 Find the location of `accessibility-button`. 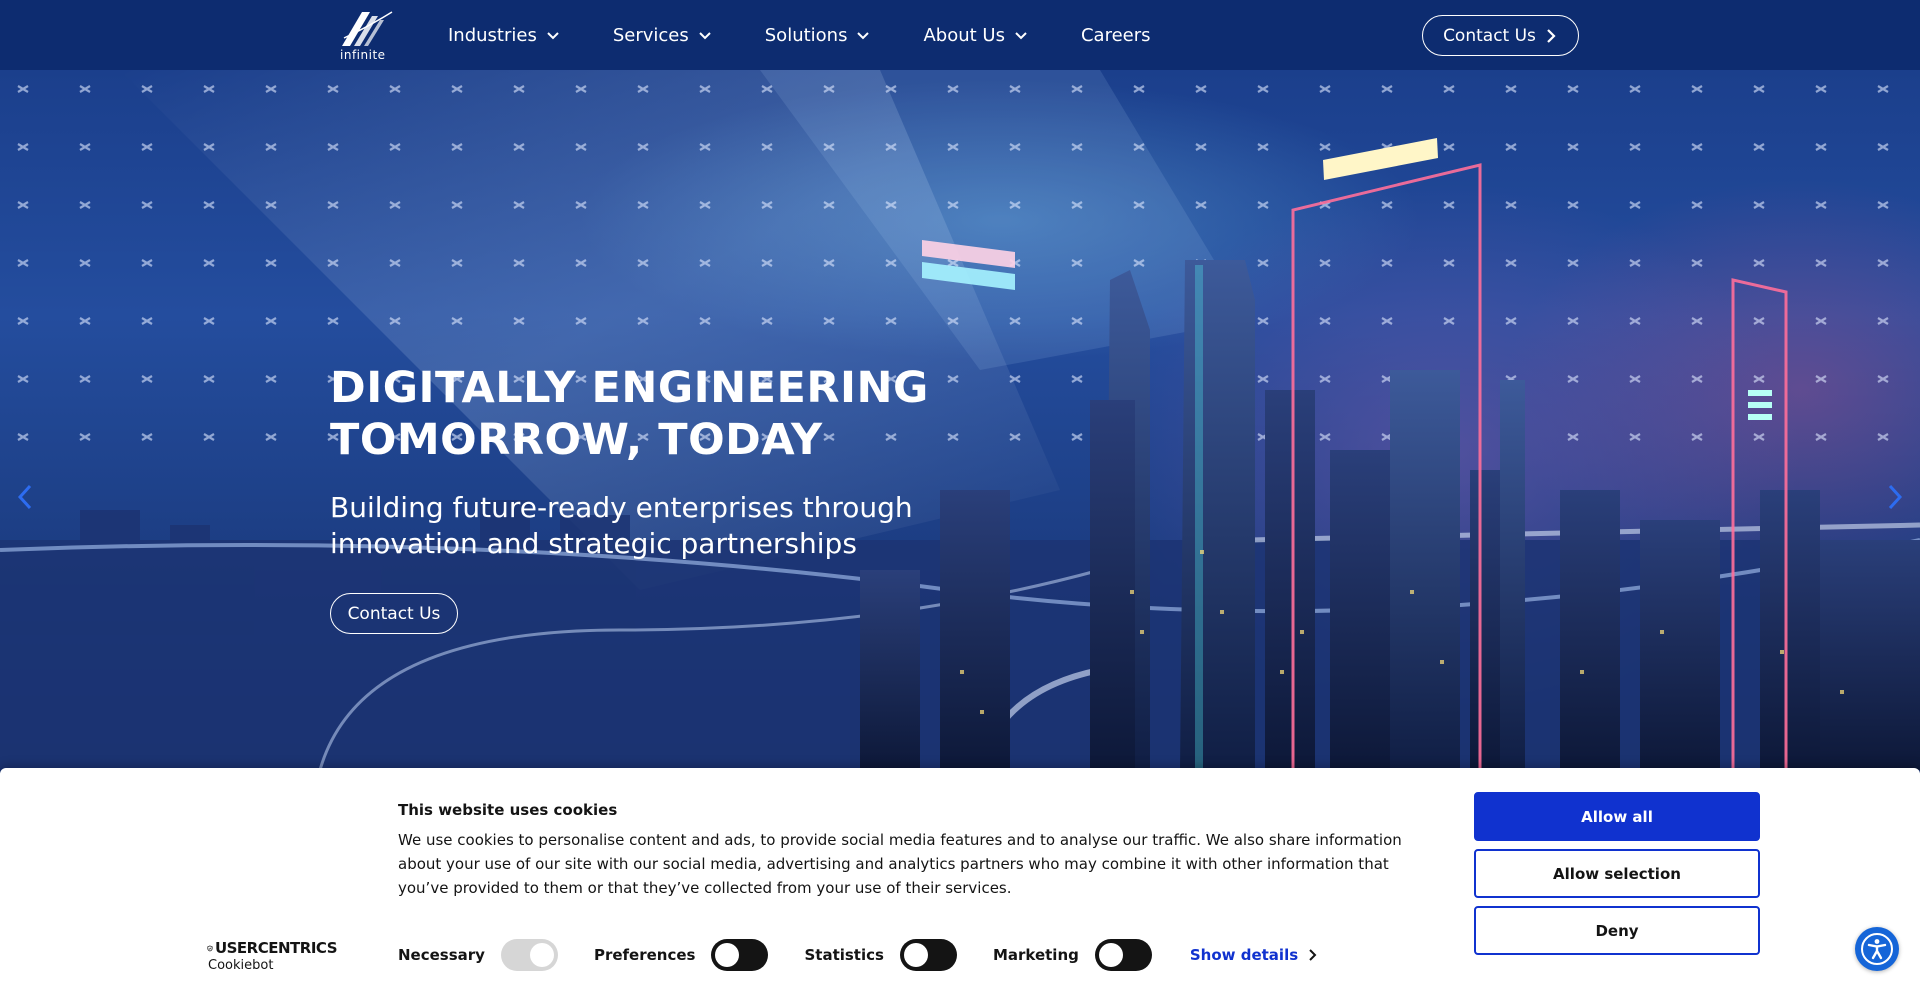

accessibility-button is located at coordinates (1877, 949).